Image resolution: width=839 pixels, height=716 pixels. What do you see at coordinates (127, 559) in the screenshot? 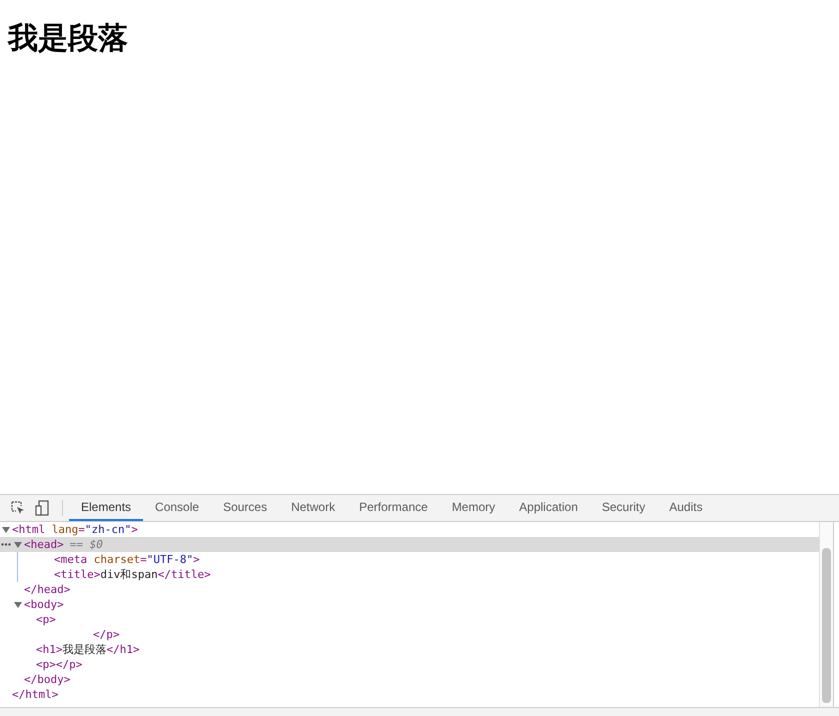
I see `code-line: <meta charset="UTF-8">` at bounding box center [127, 559].